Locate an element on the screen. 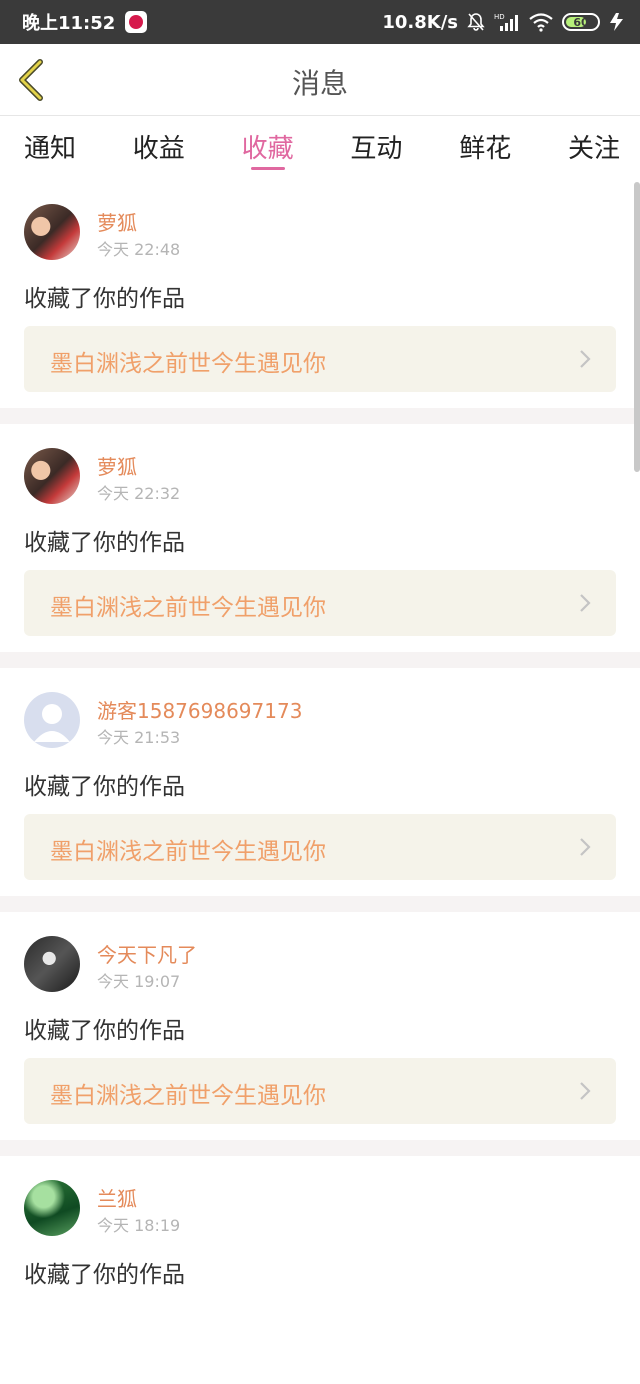 The width and height of the screenshot is (640, 1384). wifi-icon is located at coordinates (541, 22).